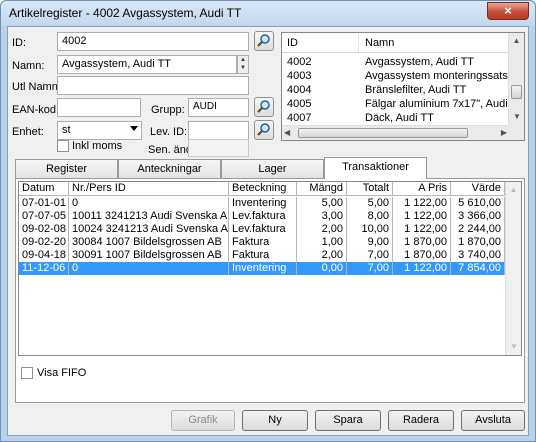 The height and width of the screenshot is (442, 536). Describe the element at coordinates (370, 189) in the screenshot. I see `col-totalt-header: Totalt` at that location.